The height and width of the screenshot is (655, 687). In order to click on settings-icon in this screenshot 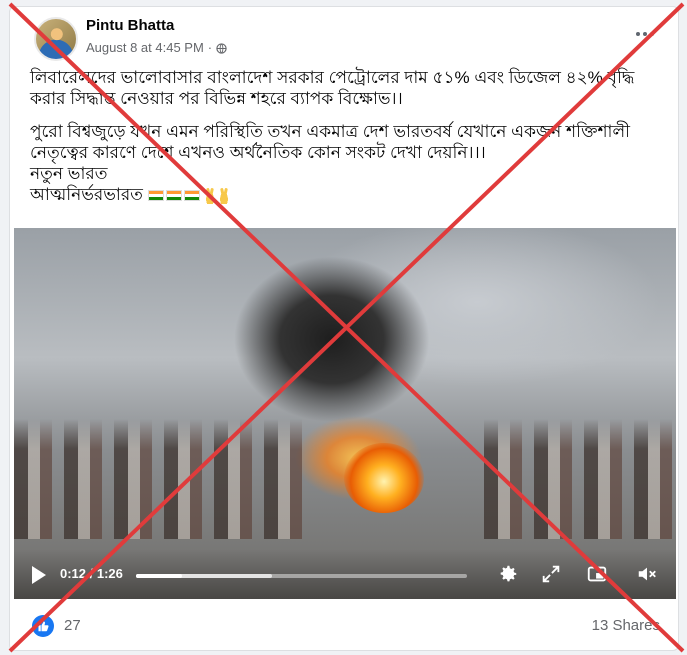, I will do `click(508, 574)`.